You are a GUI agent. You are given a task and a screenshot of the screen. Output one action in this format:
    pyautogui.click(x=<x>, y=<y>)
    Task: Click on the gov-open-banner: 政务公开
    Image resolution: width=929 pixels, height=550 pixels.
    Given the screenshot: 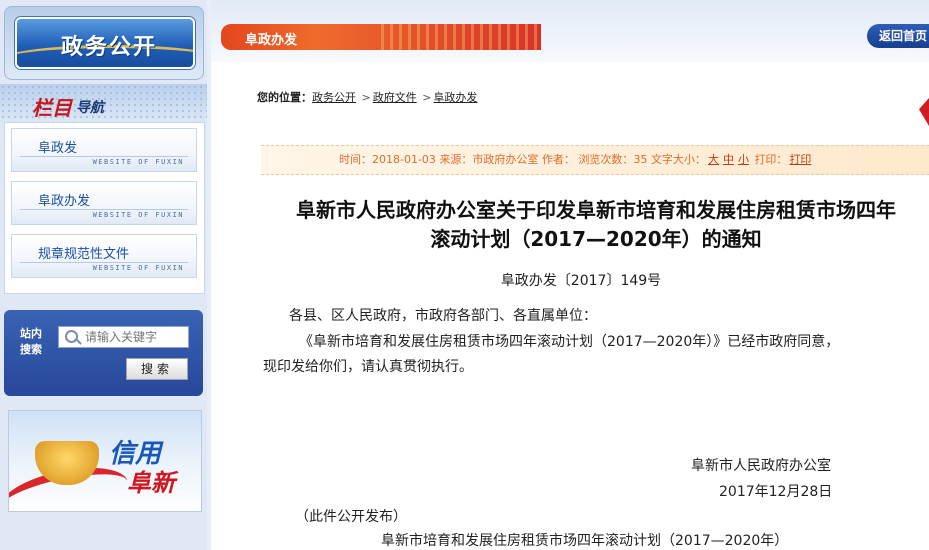 What is the action you would take?
    pyautogui.click(x=104, y=43)
    